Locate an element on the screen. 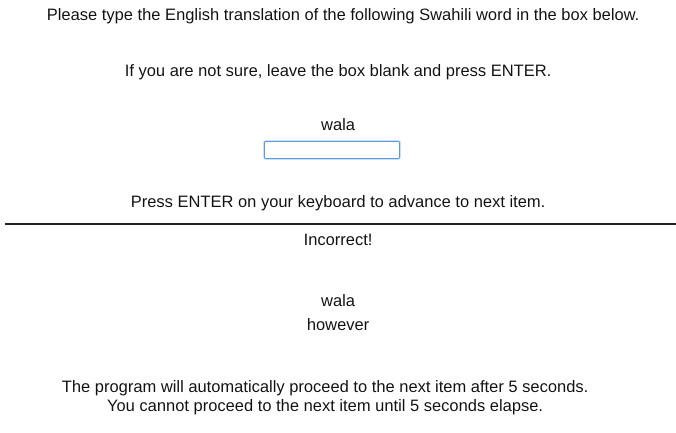 This screenshot has height=433, width=676. answer-field is located at coordinates (332, 150).